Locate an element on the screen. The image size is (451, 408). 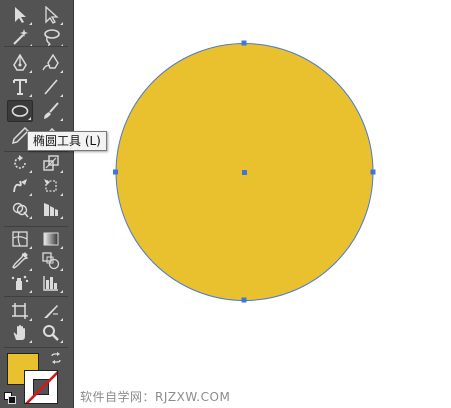
slice-tool is located at coordinates (51, 311).